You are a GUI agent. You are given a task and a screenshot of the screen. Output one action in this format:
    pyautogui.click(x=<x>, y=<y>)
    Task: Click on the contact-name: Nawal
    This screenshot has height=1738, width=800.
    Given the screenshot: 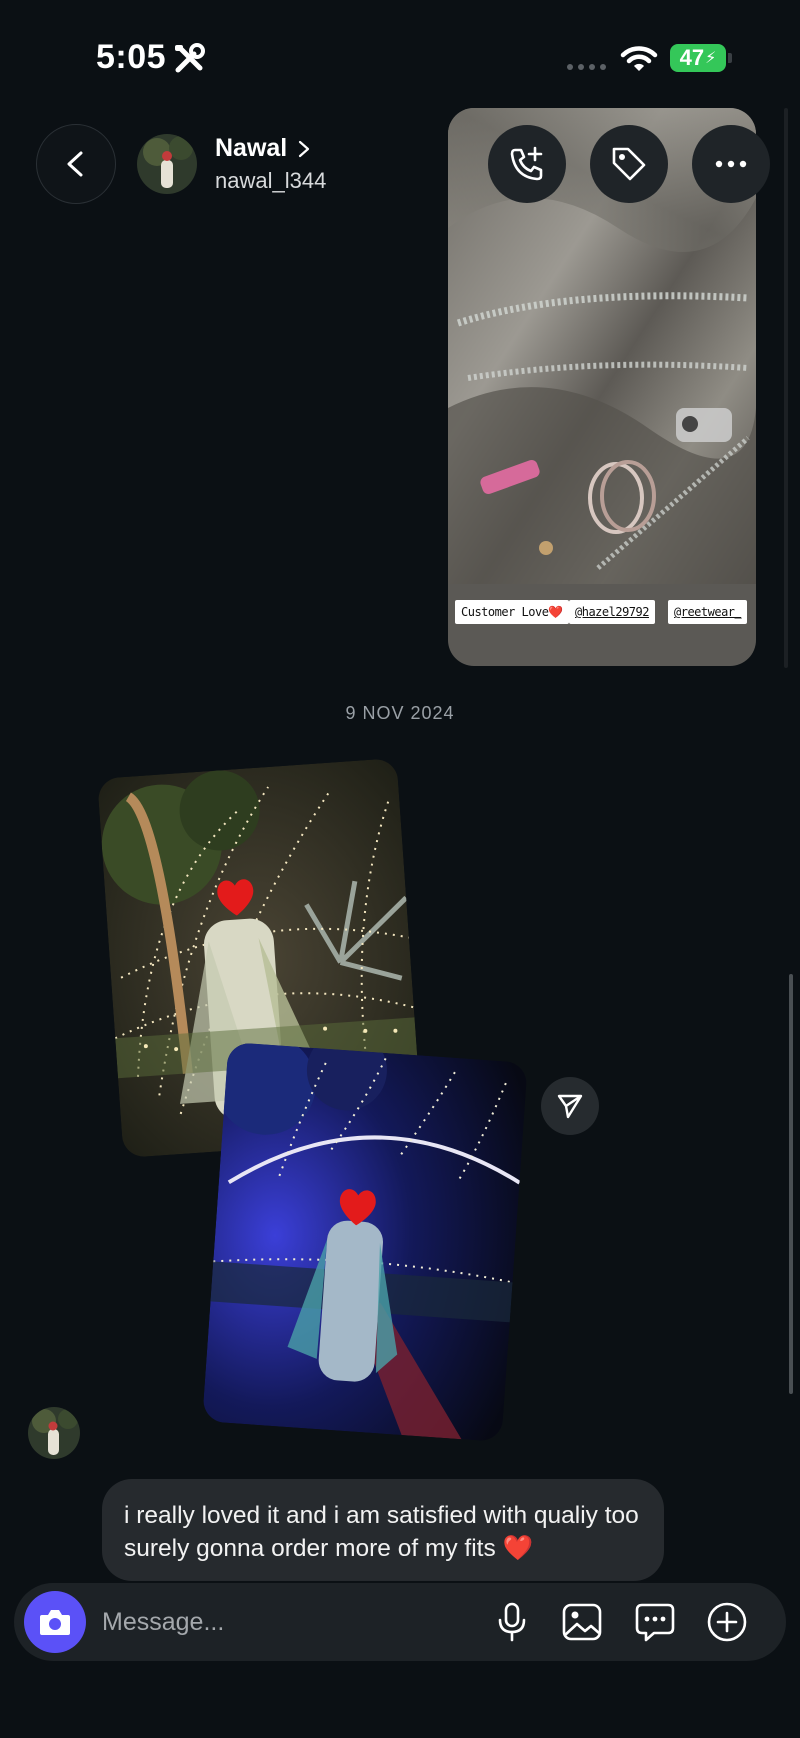 What is the action you would take?
    pyautogui.click(x=263, y=148)
    